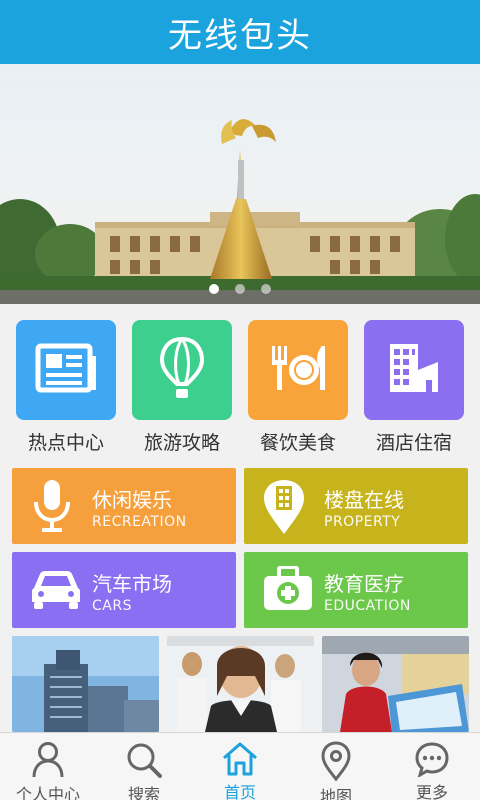 The width and height of the screenshot is (480, 800). What do you see at coordinates (47, 792) in the screenshot?
I see `tab-label: 个人中心` at bounding box center [47, 792].